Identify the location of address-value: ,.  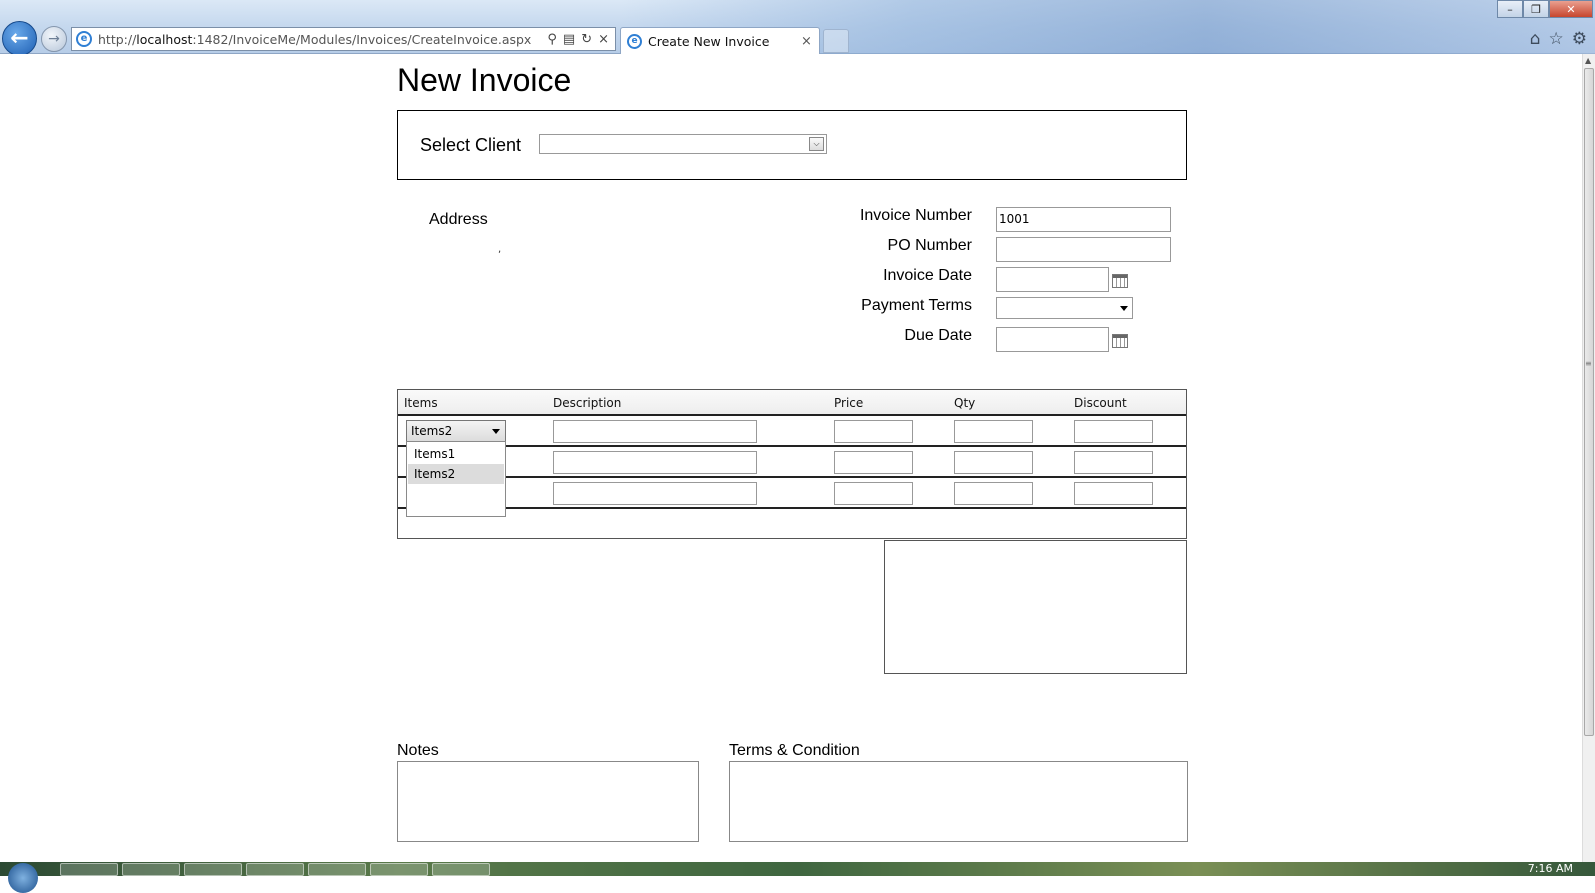
(499, 249).